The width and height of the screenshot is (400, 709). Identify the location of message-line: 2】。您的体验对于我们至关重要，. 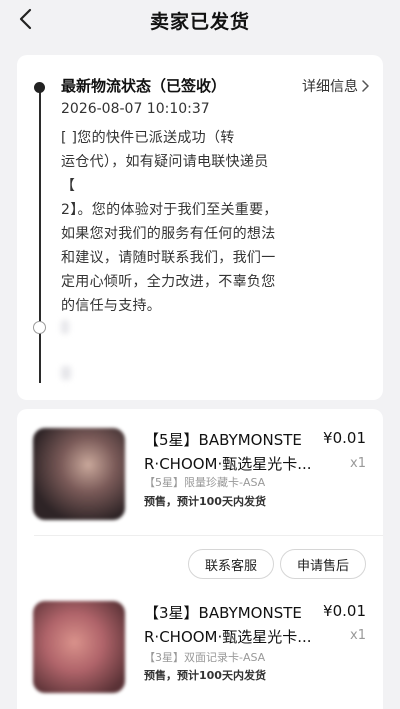
(169, 210).